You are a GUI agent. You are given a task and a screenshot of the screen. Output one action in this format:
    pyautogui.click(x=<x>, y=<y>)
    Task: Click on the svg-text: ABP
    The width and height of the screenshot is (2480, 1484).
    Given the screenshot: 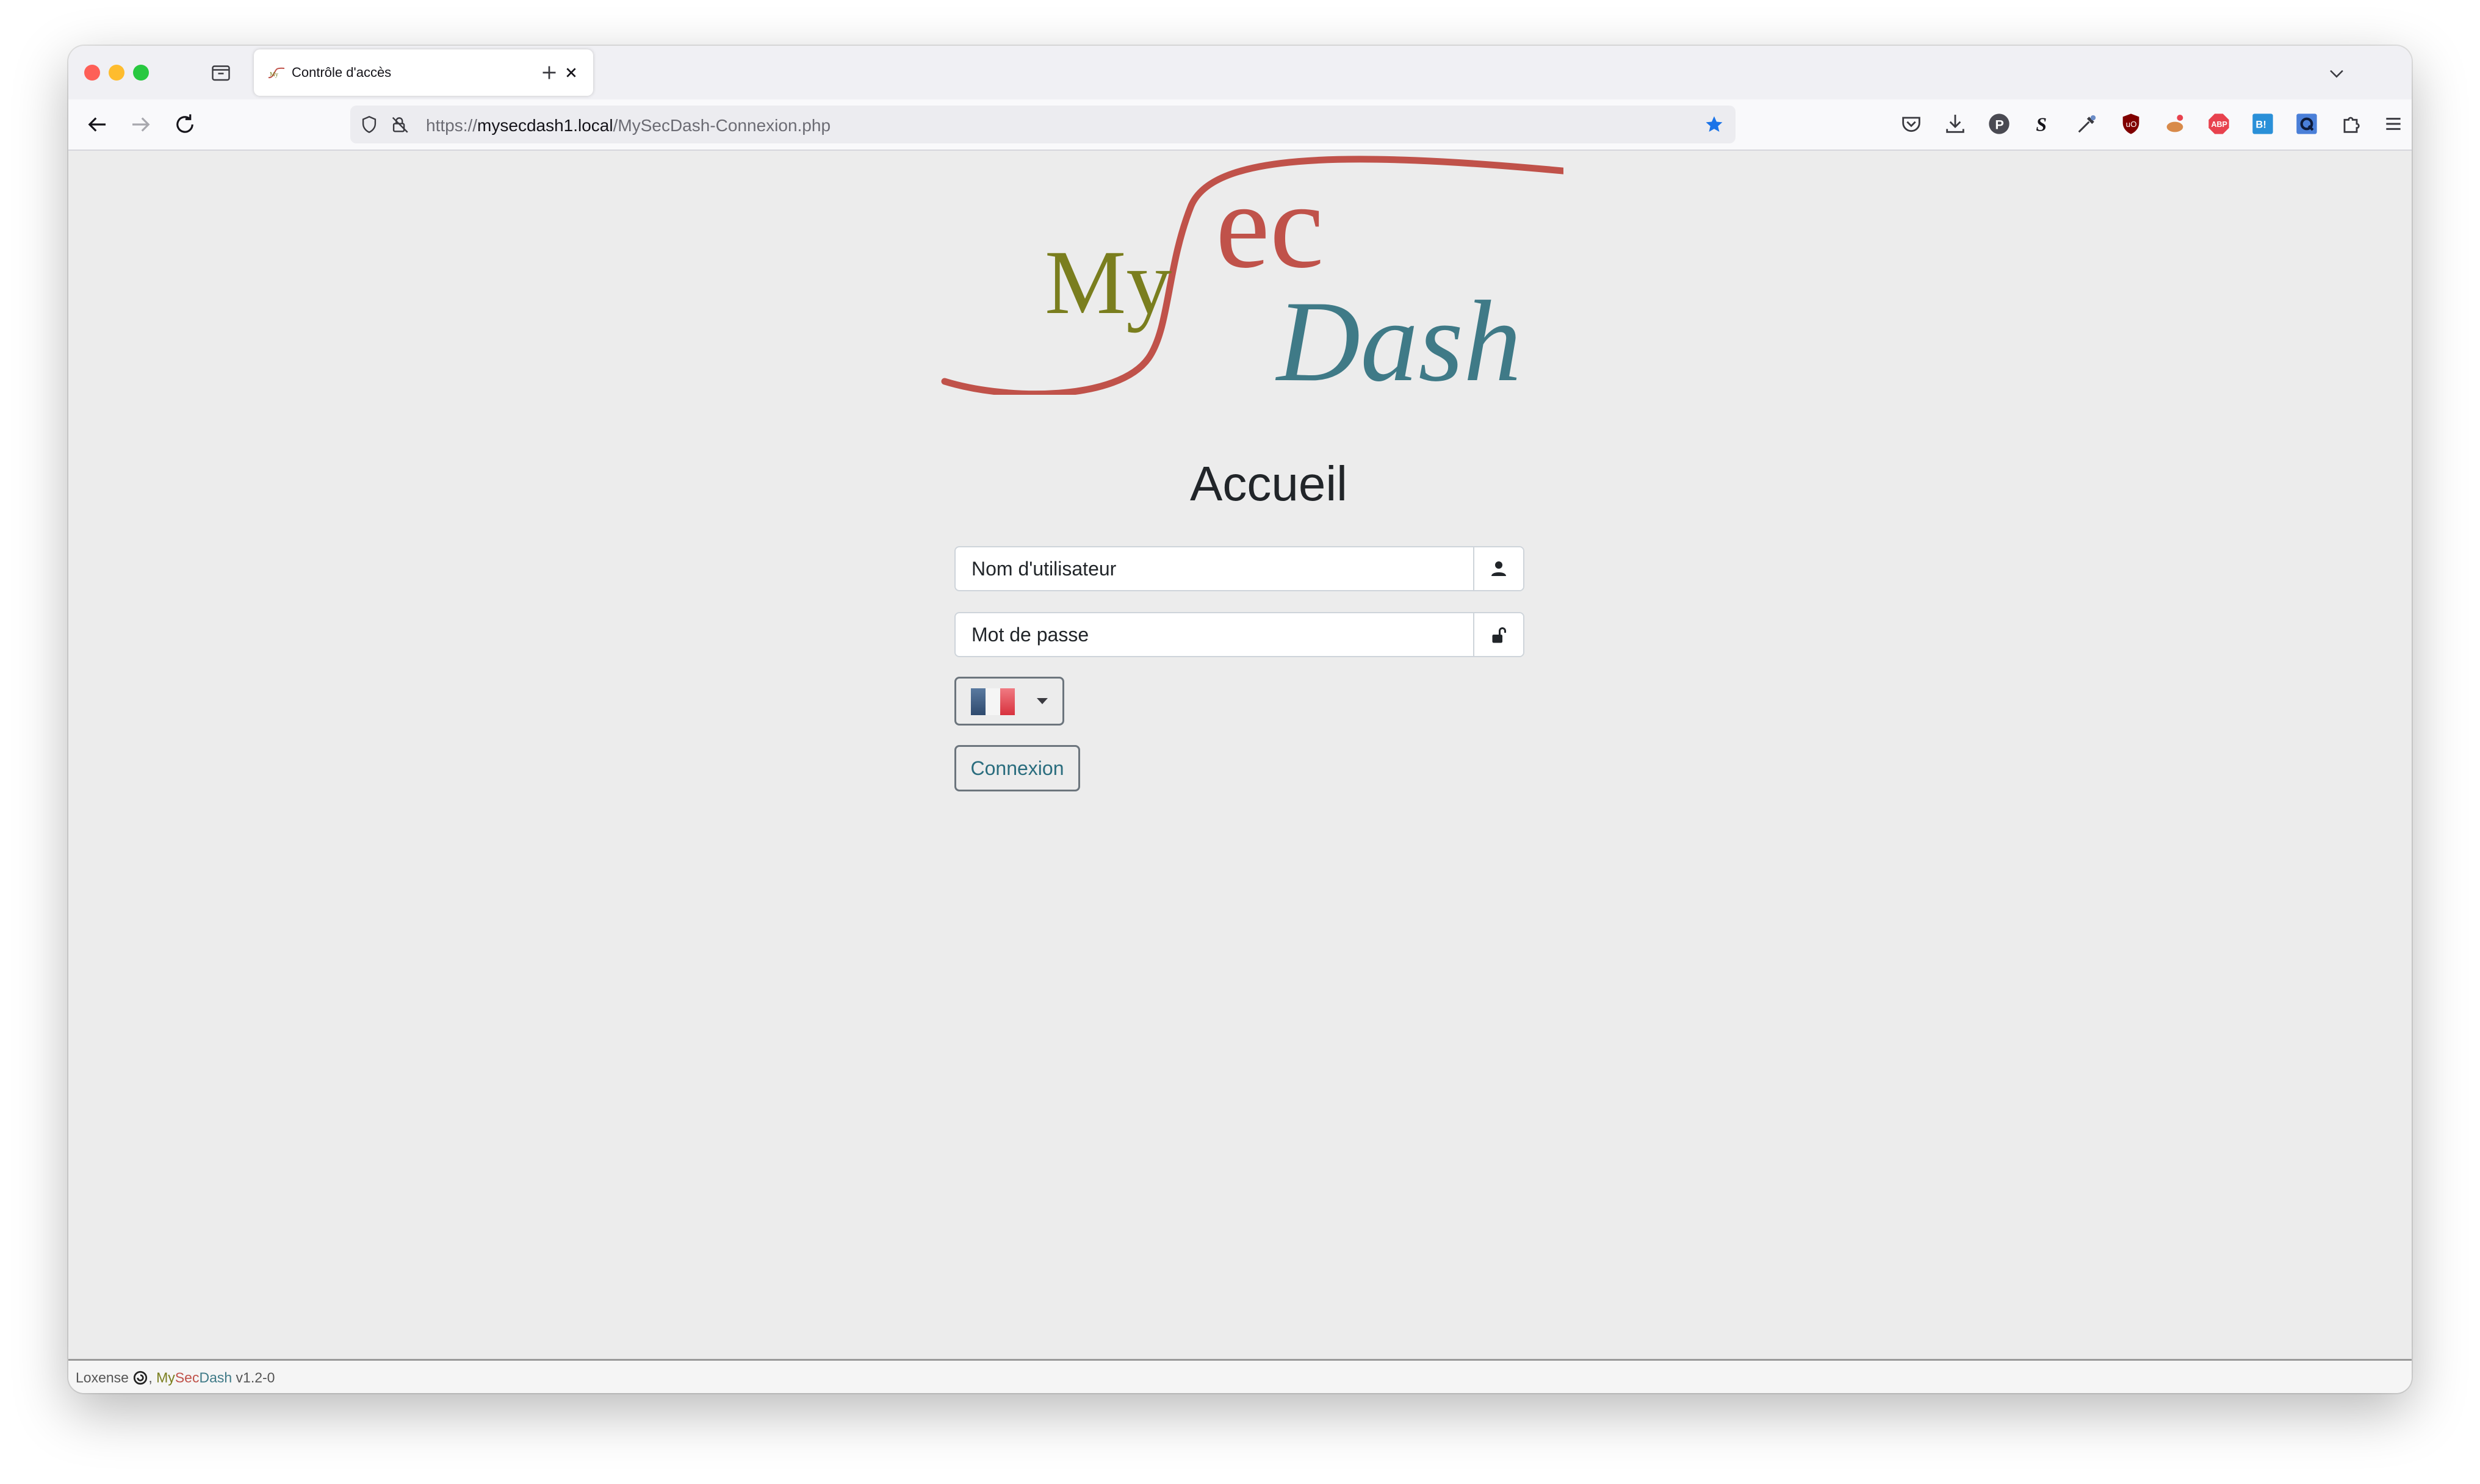 What is the action you would take?
    pyautogui.click(x=2219, y=124)
    